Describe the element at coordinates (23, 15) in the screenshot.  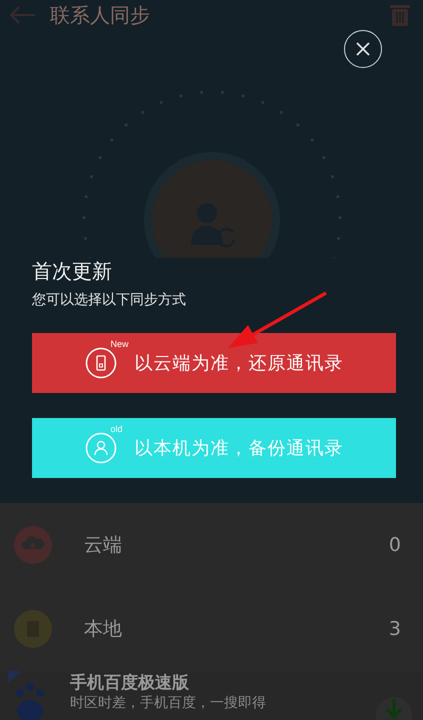
I see `back-arrow-icon` at that location.